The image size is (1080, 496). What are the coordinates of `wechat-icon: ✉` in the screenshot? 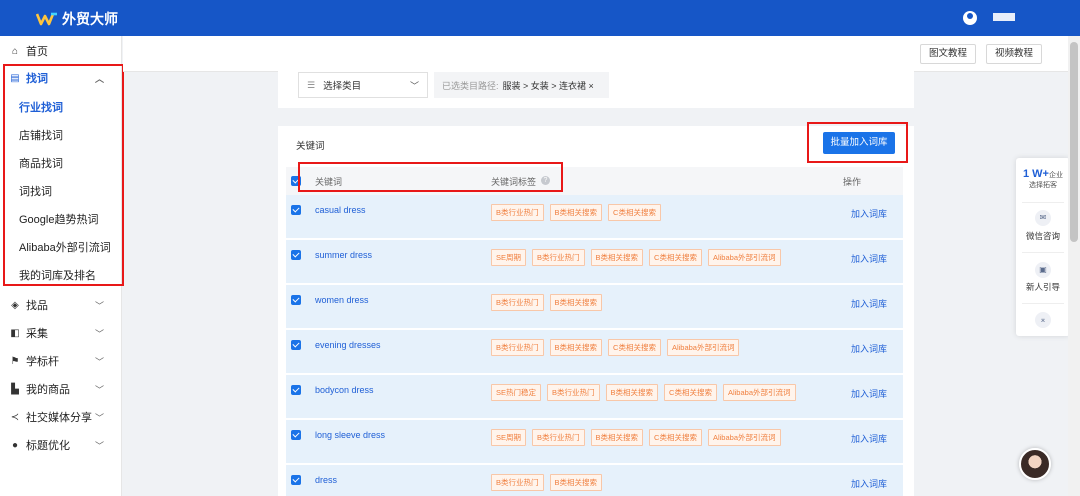 It's located at (1043, 218).